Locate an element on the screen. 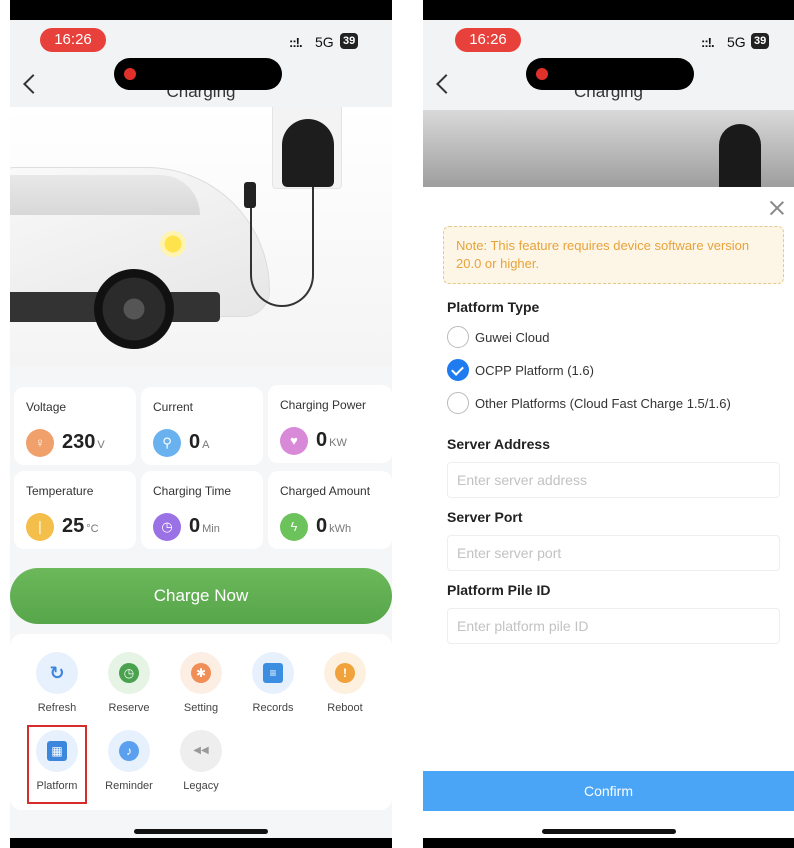 This screenshot has width=794, height=848. radio-label: OCPP Platform (1.6) is located at coordinates (534, 370).